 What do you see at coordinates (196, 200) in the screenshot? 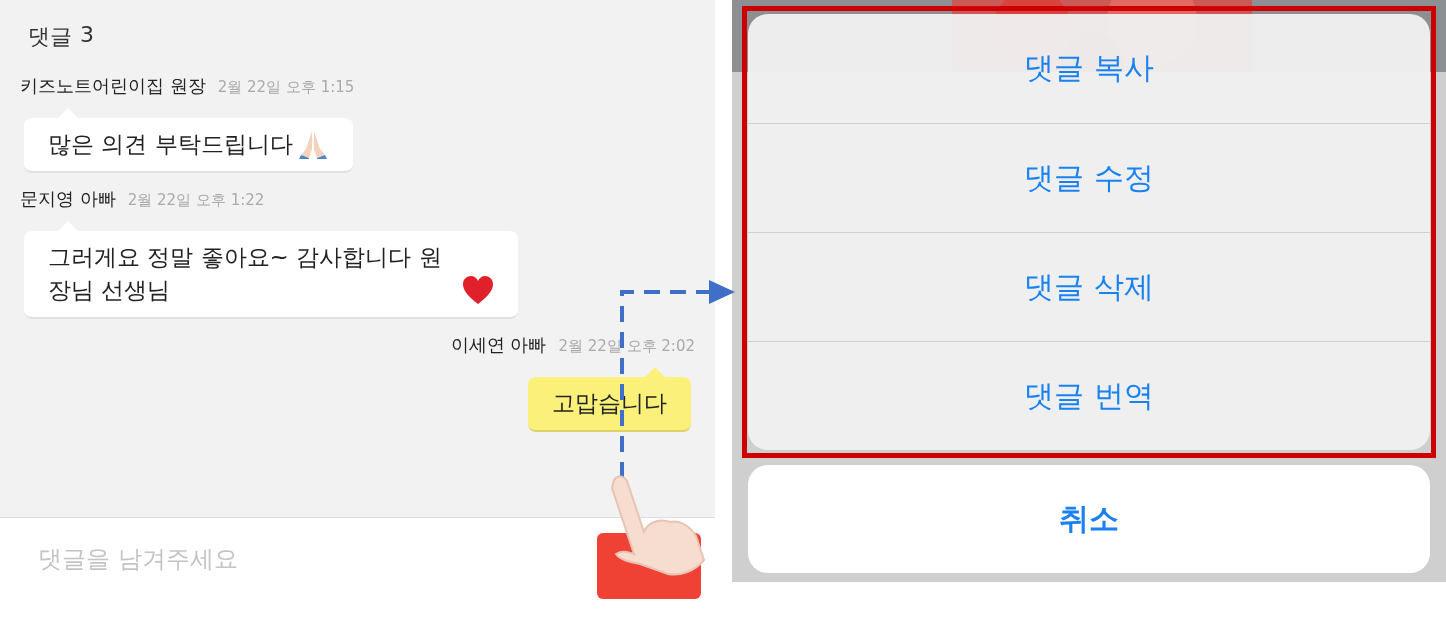
I see `comment-time: 2월 22일 오후 1:22` at bounding box center [196, 200].